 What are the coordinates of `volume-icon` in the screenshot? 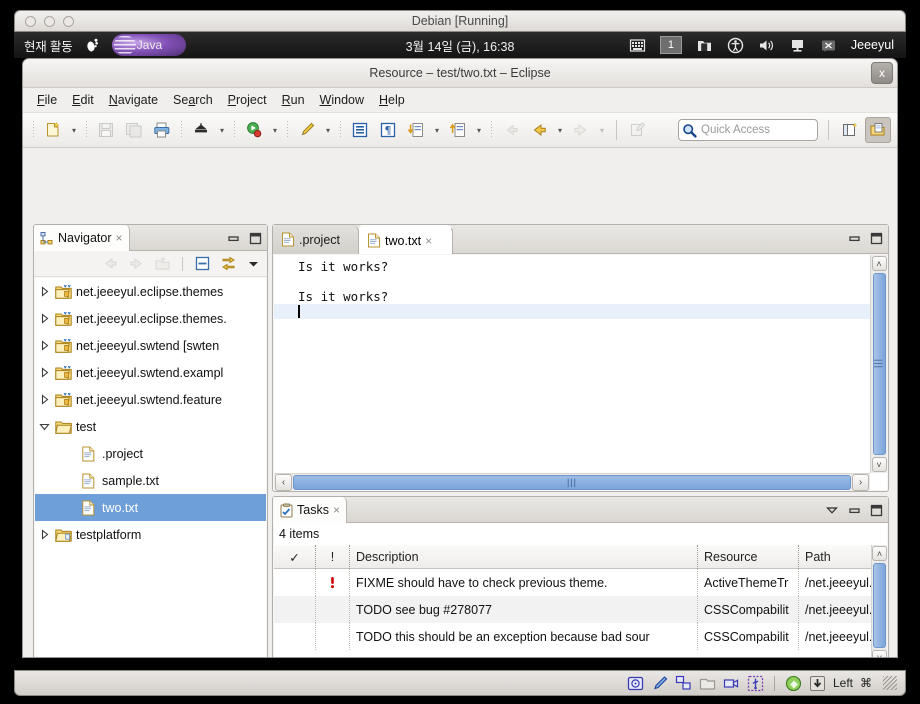 It's located at (766, 45).